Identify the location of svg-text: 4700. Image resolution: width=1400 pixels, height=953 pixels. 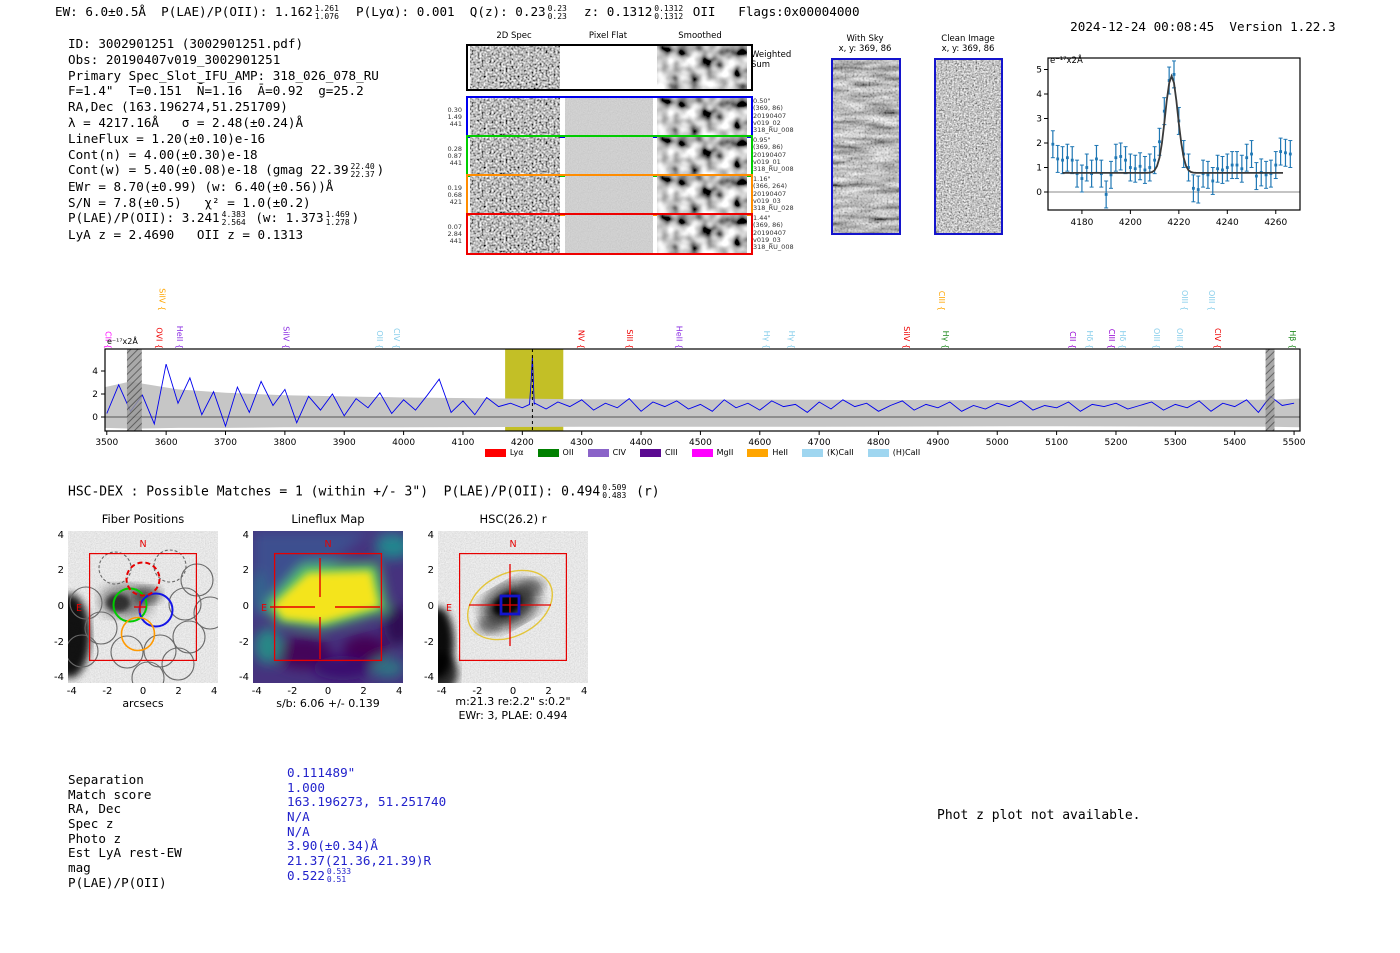
(819, 443).